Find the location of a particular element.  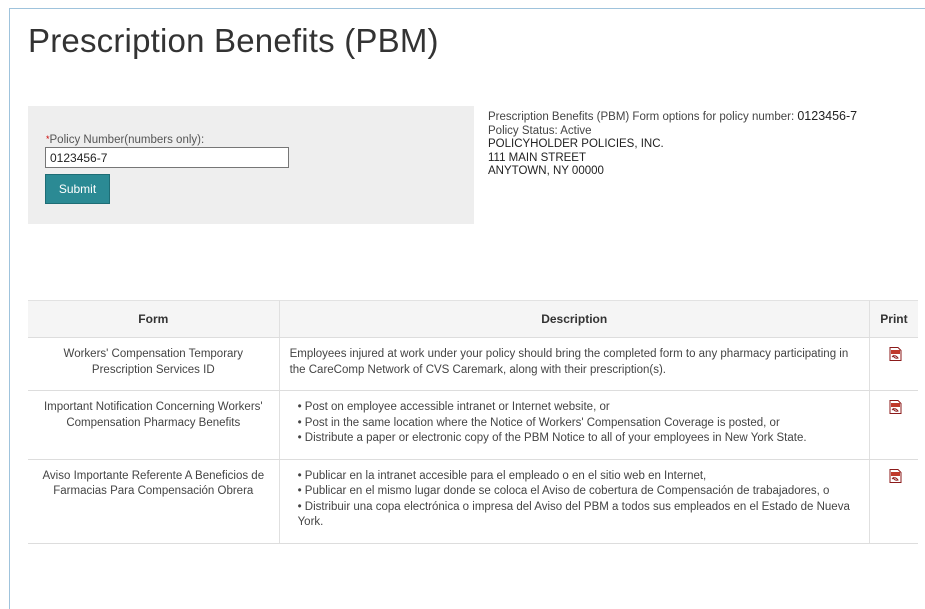

policy-number-input is located at coordinates (167, 157).